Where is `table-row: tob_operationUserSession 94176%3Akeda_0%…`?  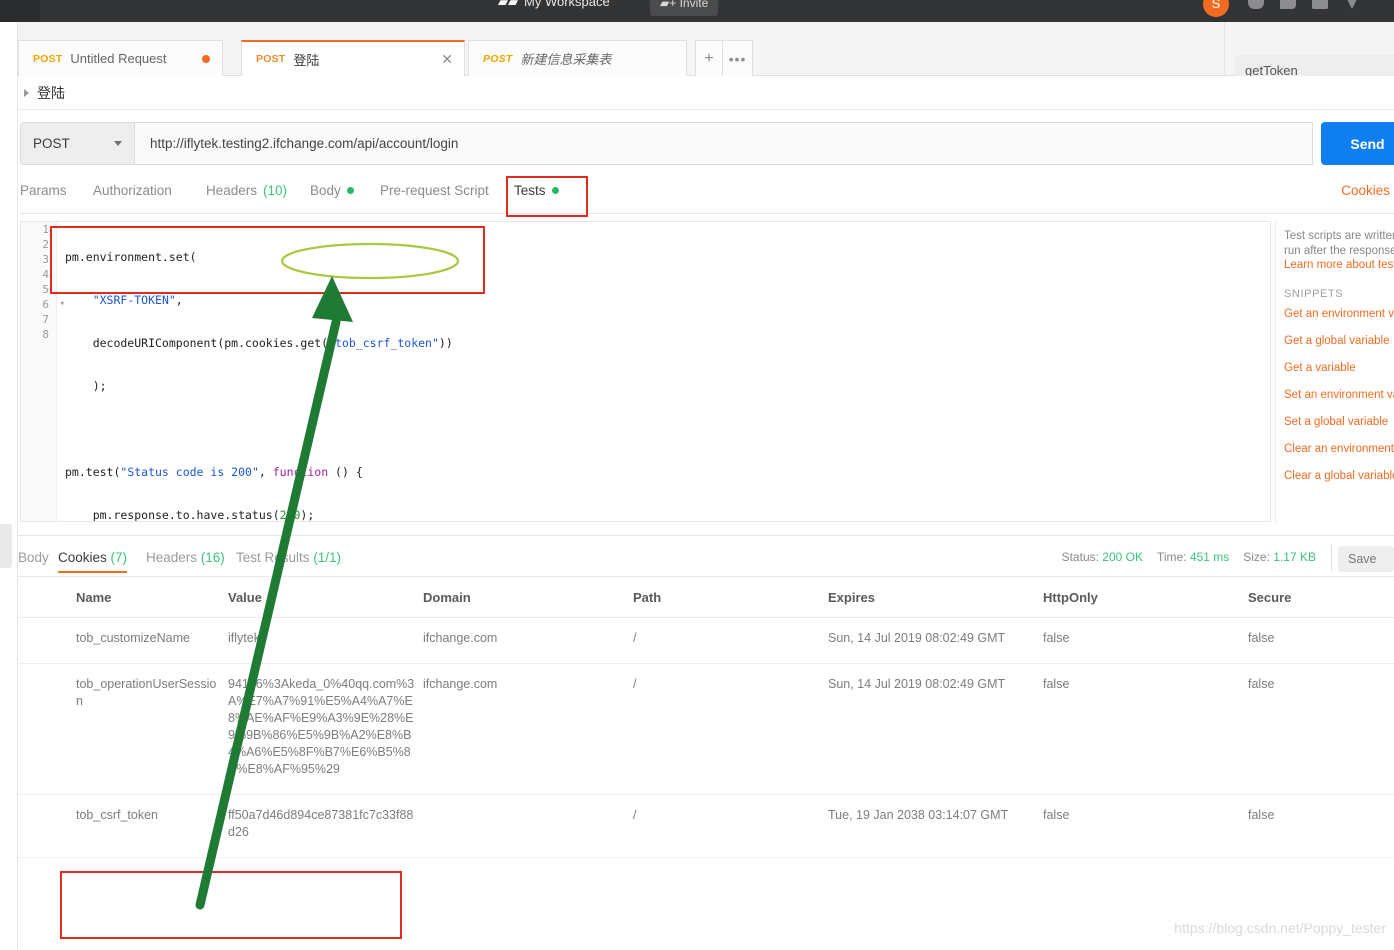
table-row: tob_operationUserSession 94176%3Akeda_0%… is located at coordinates (706, 729).